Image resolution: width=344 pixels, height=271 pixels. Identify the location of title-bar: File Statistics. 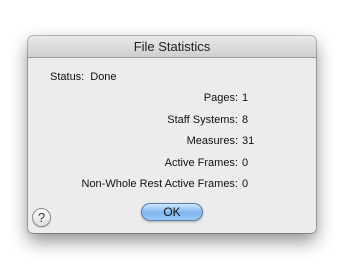
(172, 47).